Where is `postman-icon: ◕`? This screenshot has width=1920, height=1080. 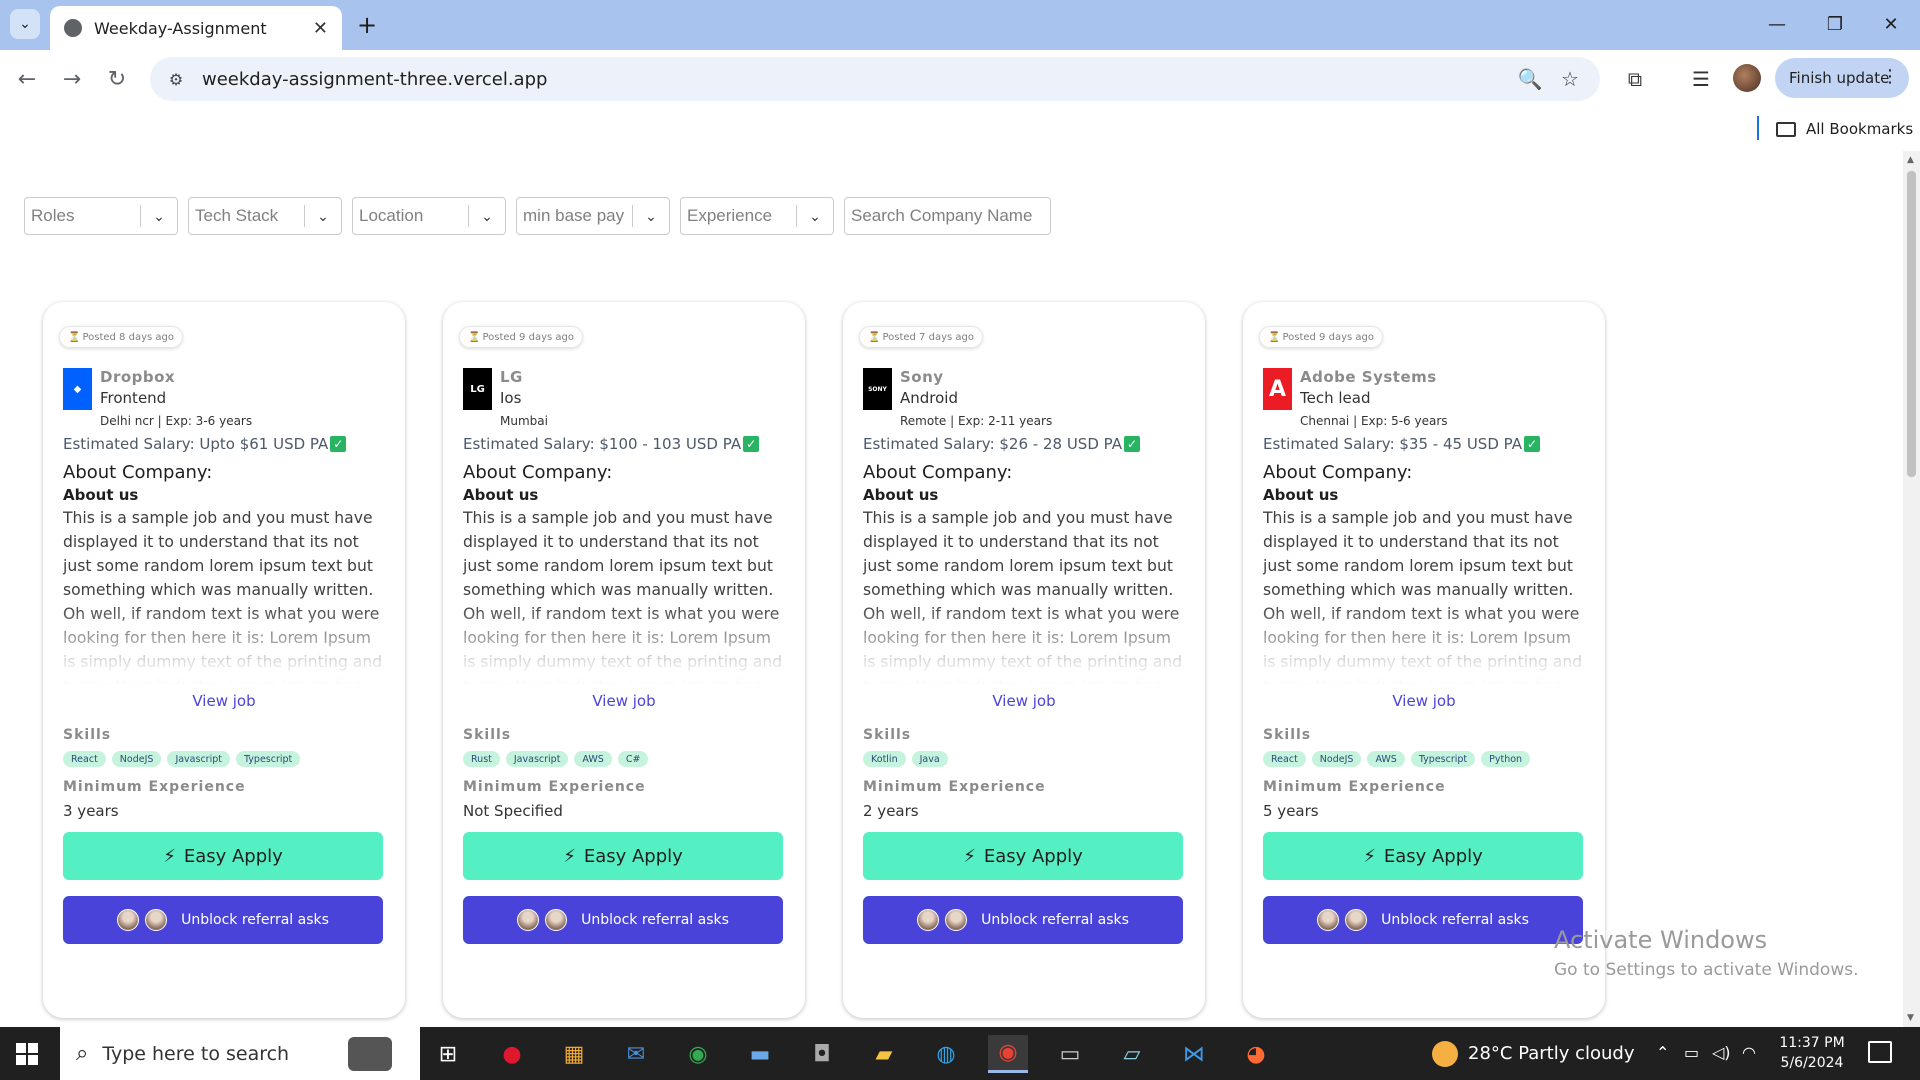
postman-icon: ◕ is located at coordinates (1256, 1054).